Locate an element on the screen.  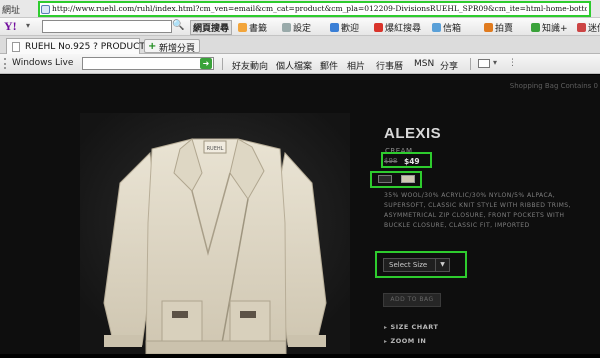
mini-notes-icon is located at coordinates (581, 27).